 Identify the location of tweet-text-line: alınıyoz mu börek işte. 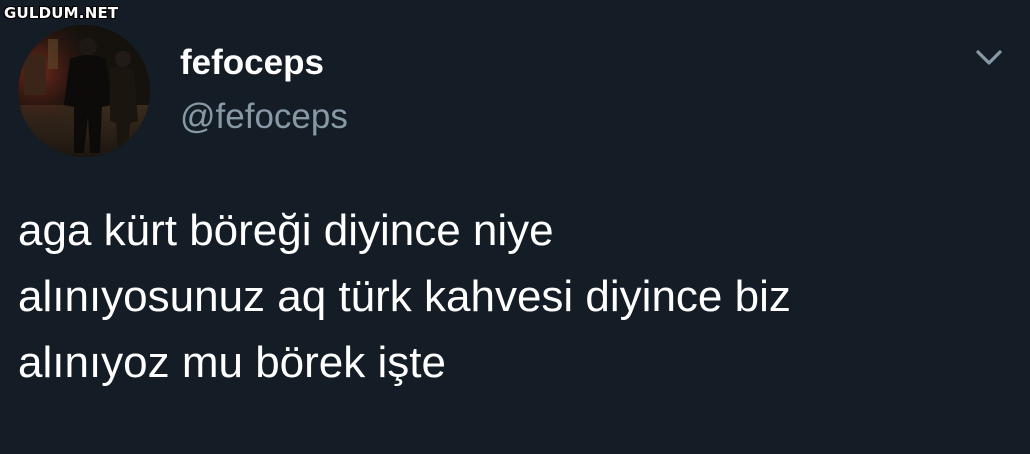
(232, 362).